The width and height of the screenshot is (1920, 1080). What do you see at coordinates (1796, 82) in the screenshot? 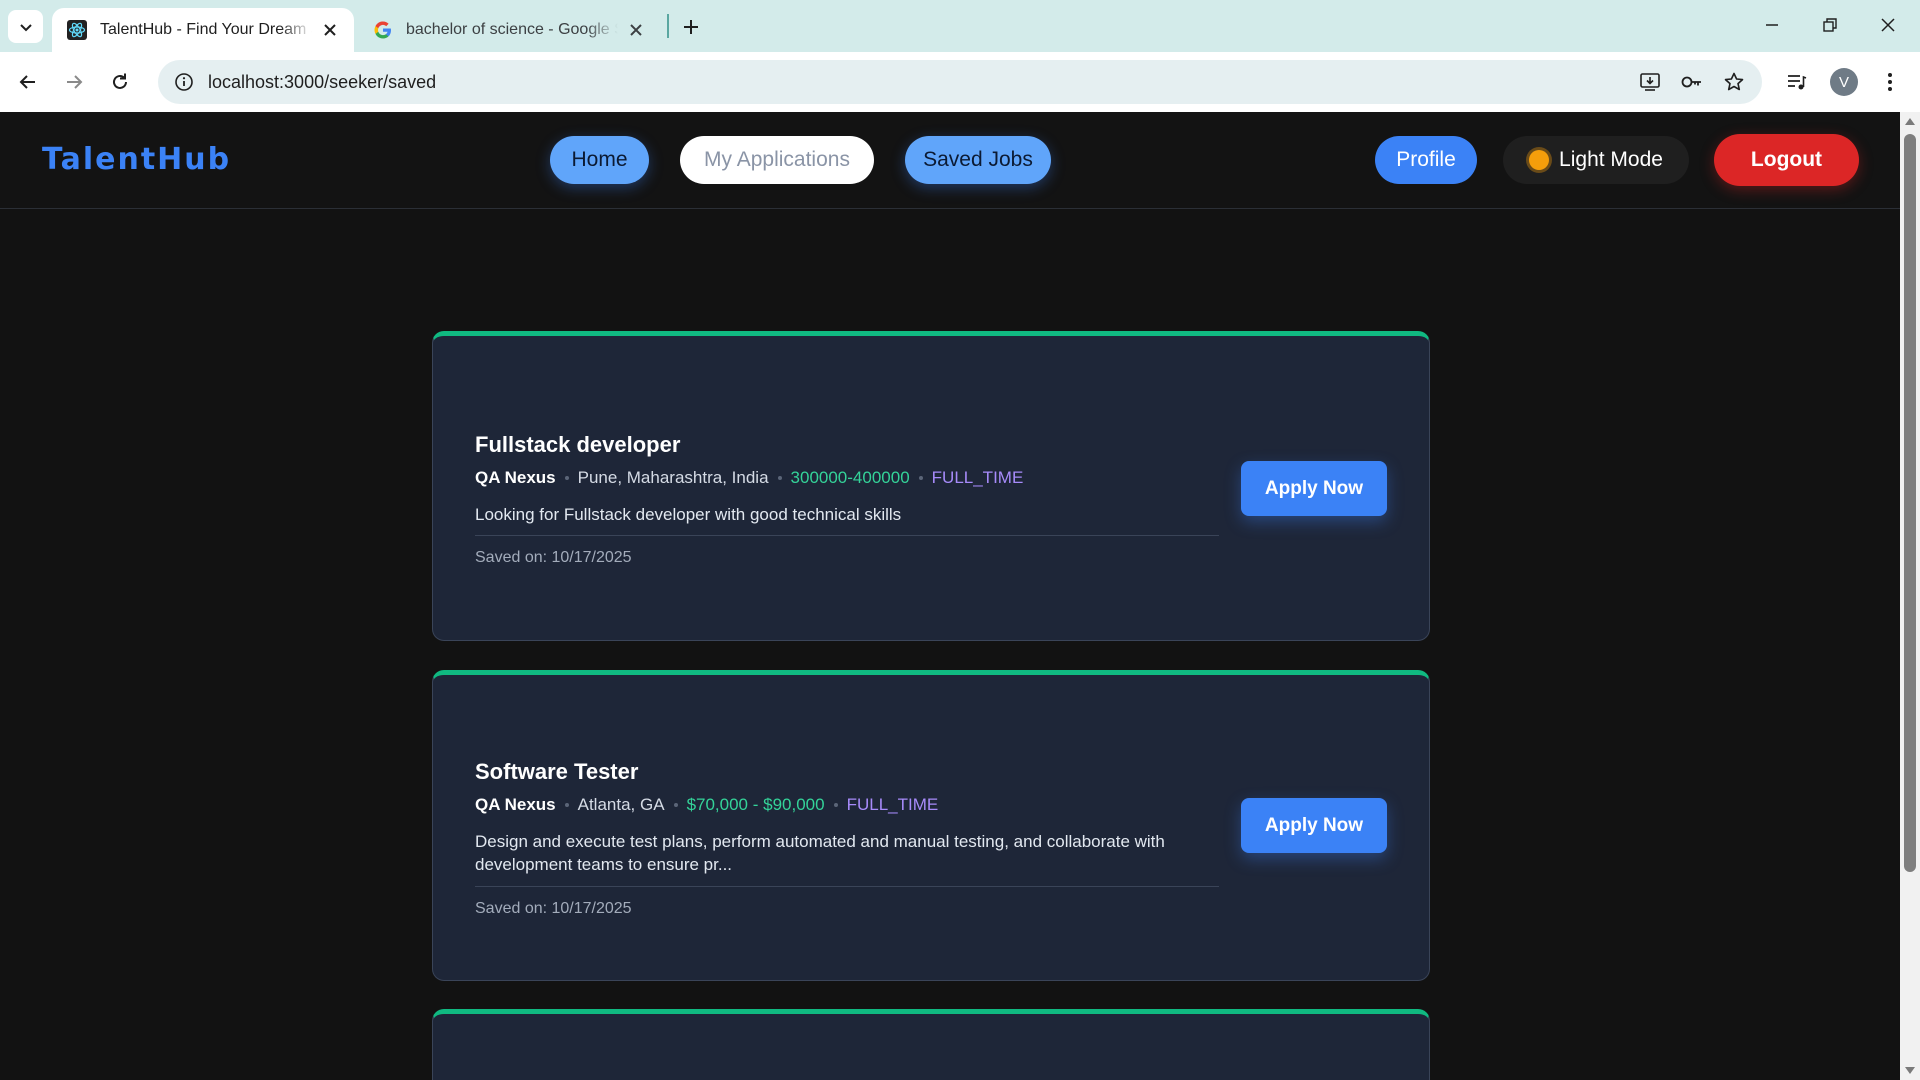
I see `media-controls-icon` at bounding box center [1796, 82].